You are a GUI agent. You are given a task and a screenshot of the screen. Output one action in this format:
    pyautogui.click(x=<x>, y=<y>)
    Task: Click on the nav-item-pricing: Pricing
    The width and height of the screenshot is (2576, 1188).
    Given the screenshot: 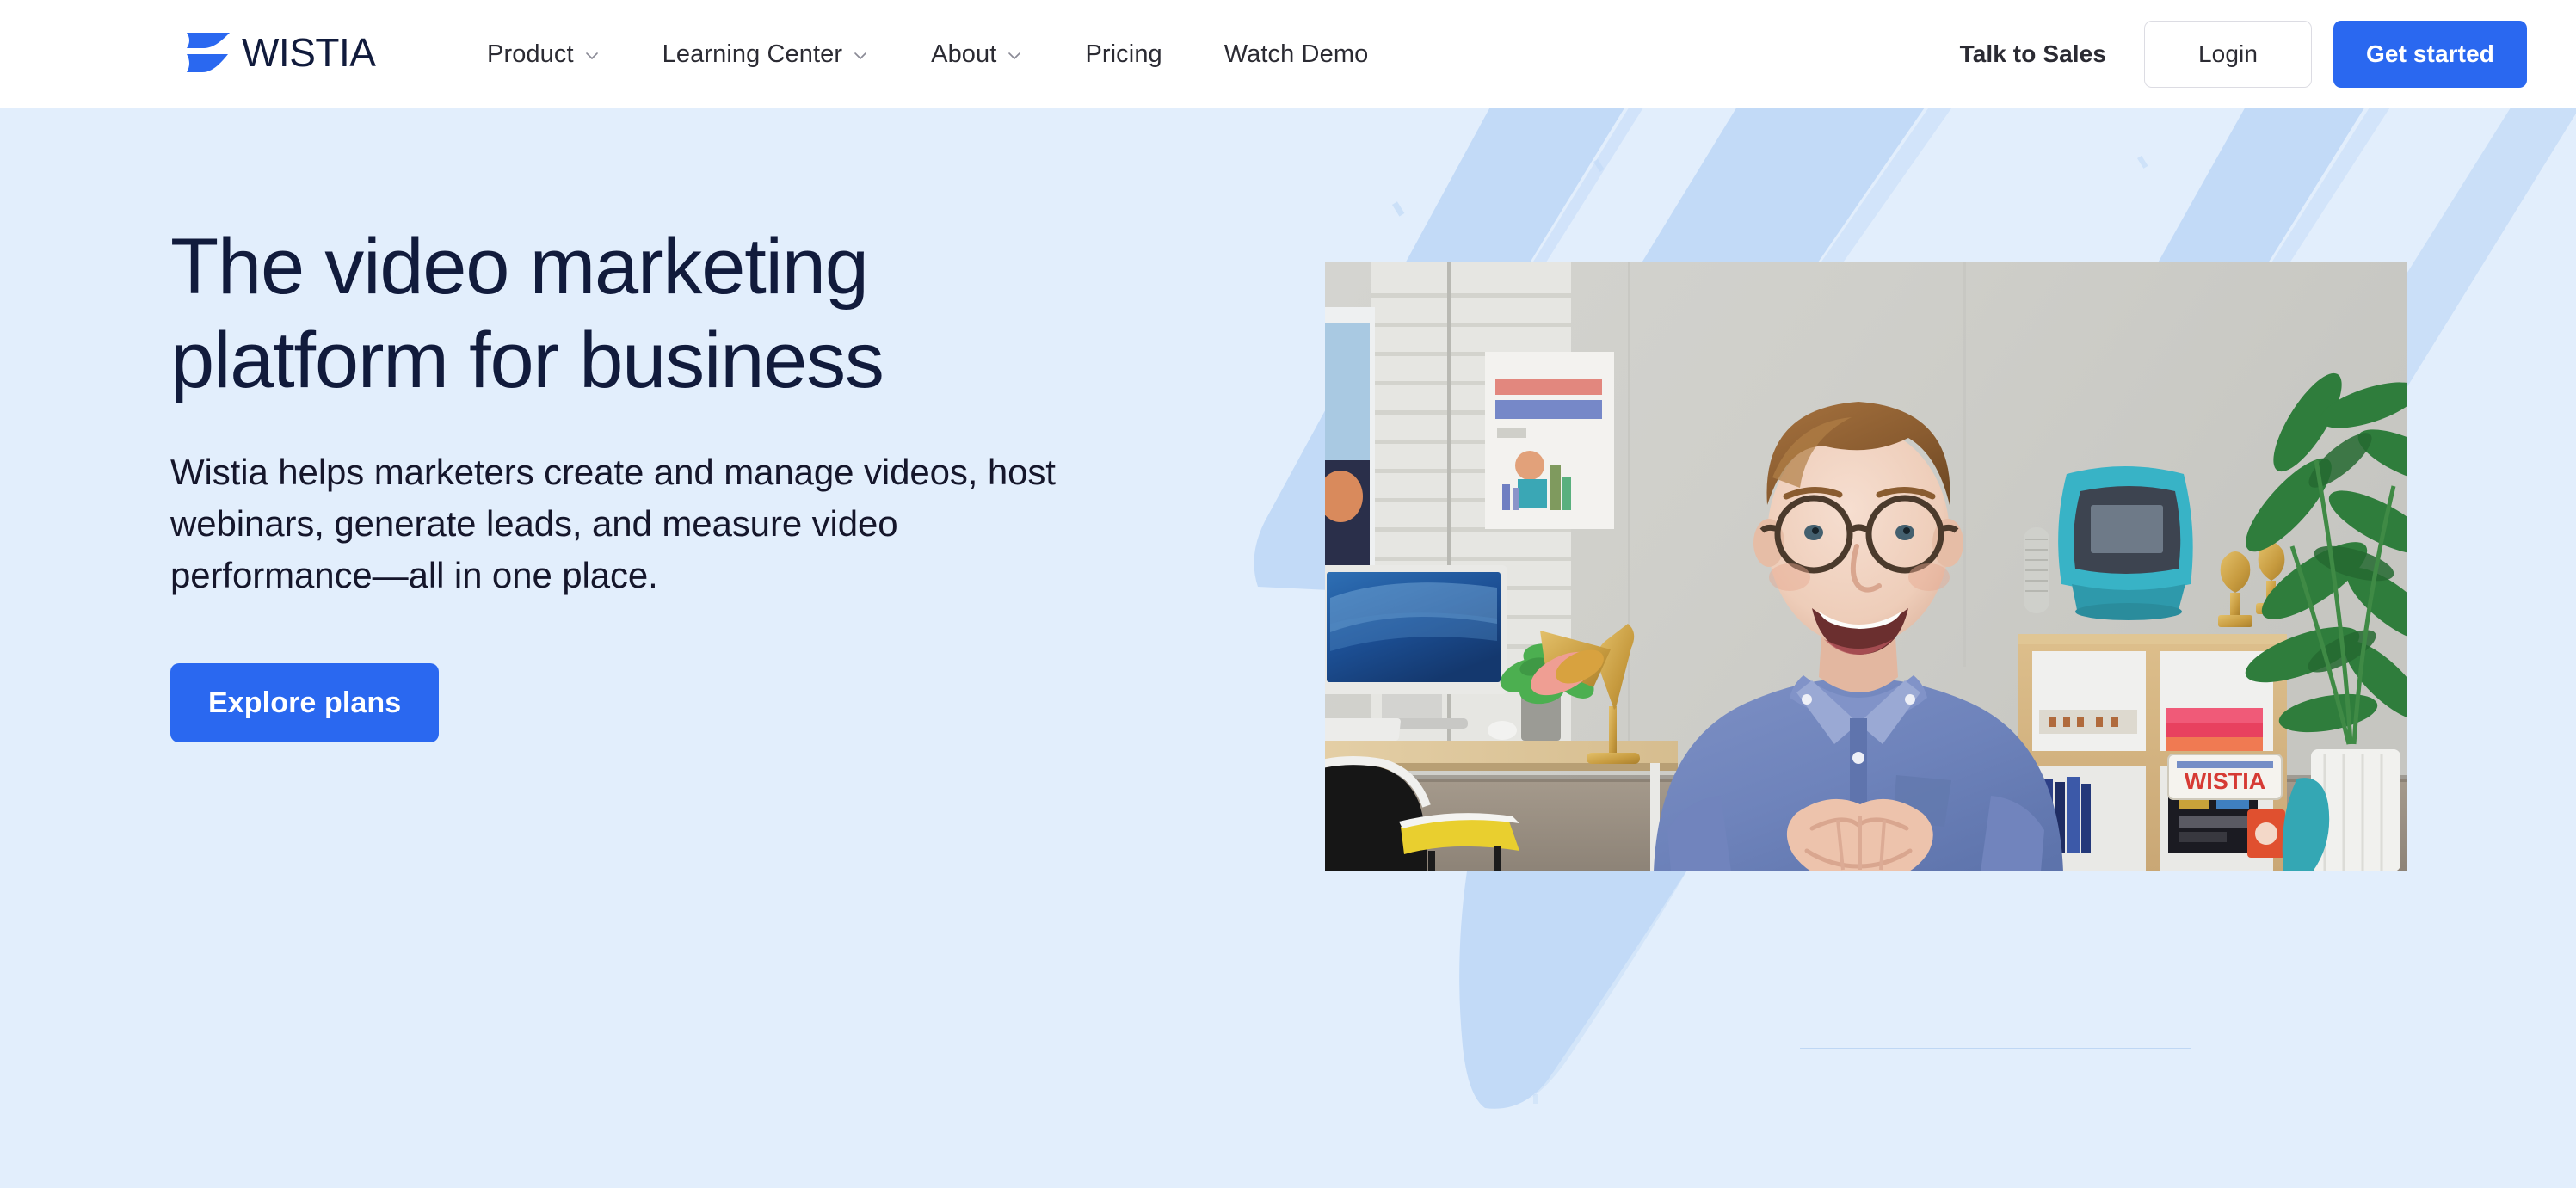 What is the action you would take?
    pyautogui.click(x=1123, y=54)
    